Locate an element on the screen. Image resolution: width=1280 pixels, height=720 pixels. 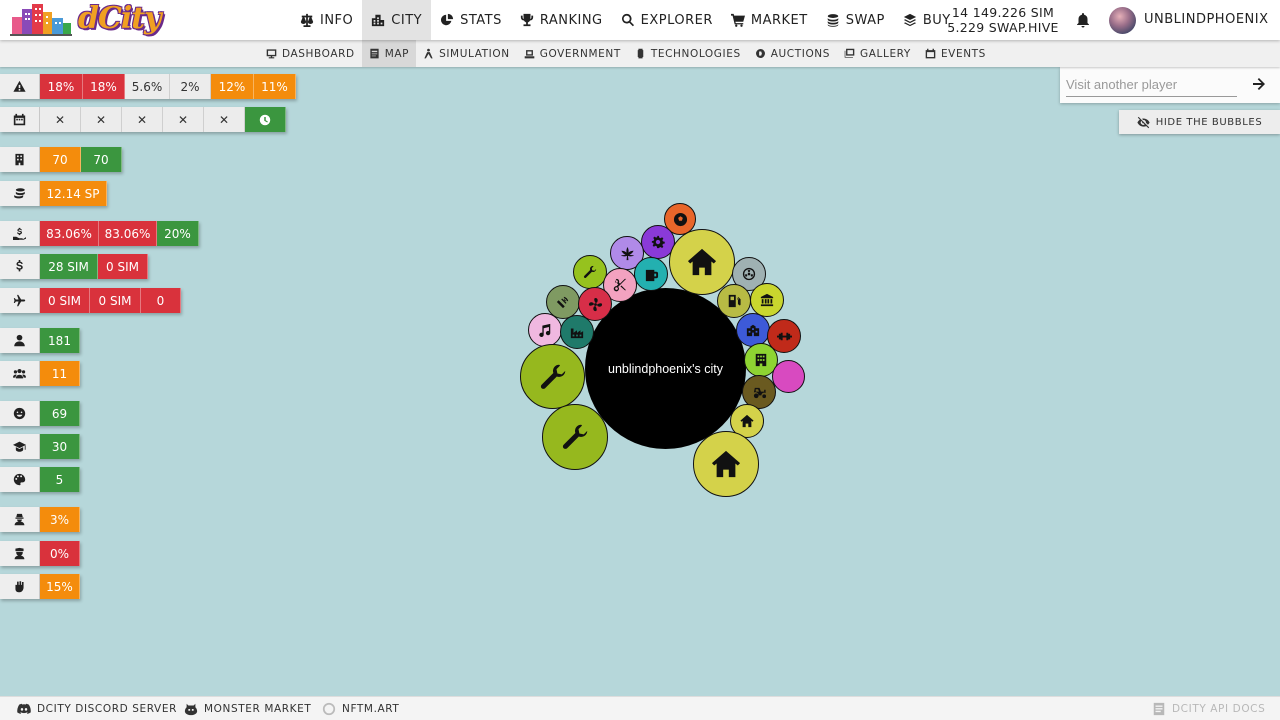
stat-row-creativity: 5 is located at coordinates (40, 479).